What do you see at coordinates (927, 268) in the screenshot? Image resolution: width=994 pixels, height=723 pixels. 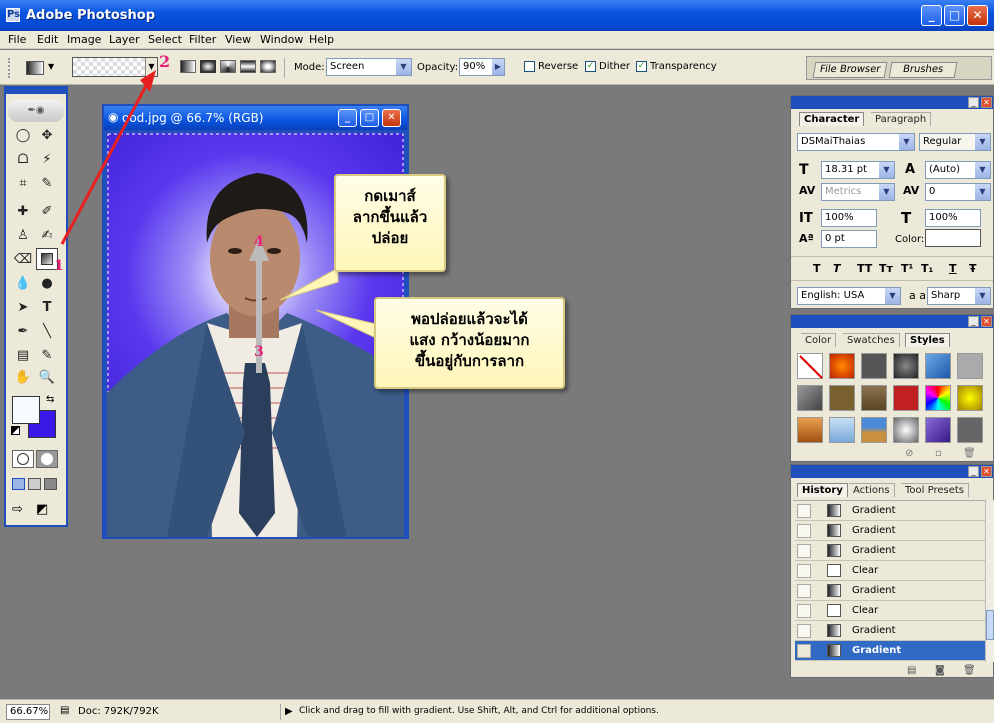 I see `subscript-icon: T₁` at bounding box center [927, 268].